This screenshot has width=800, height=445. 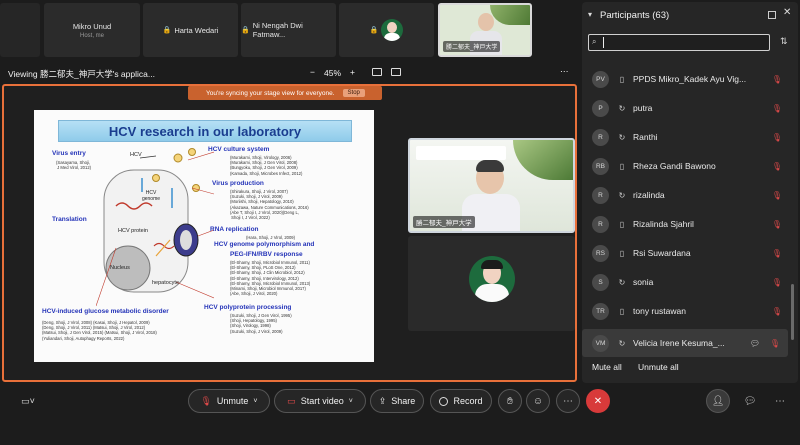 I want to click on leaf-decoration, so click(x=510, y=15).